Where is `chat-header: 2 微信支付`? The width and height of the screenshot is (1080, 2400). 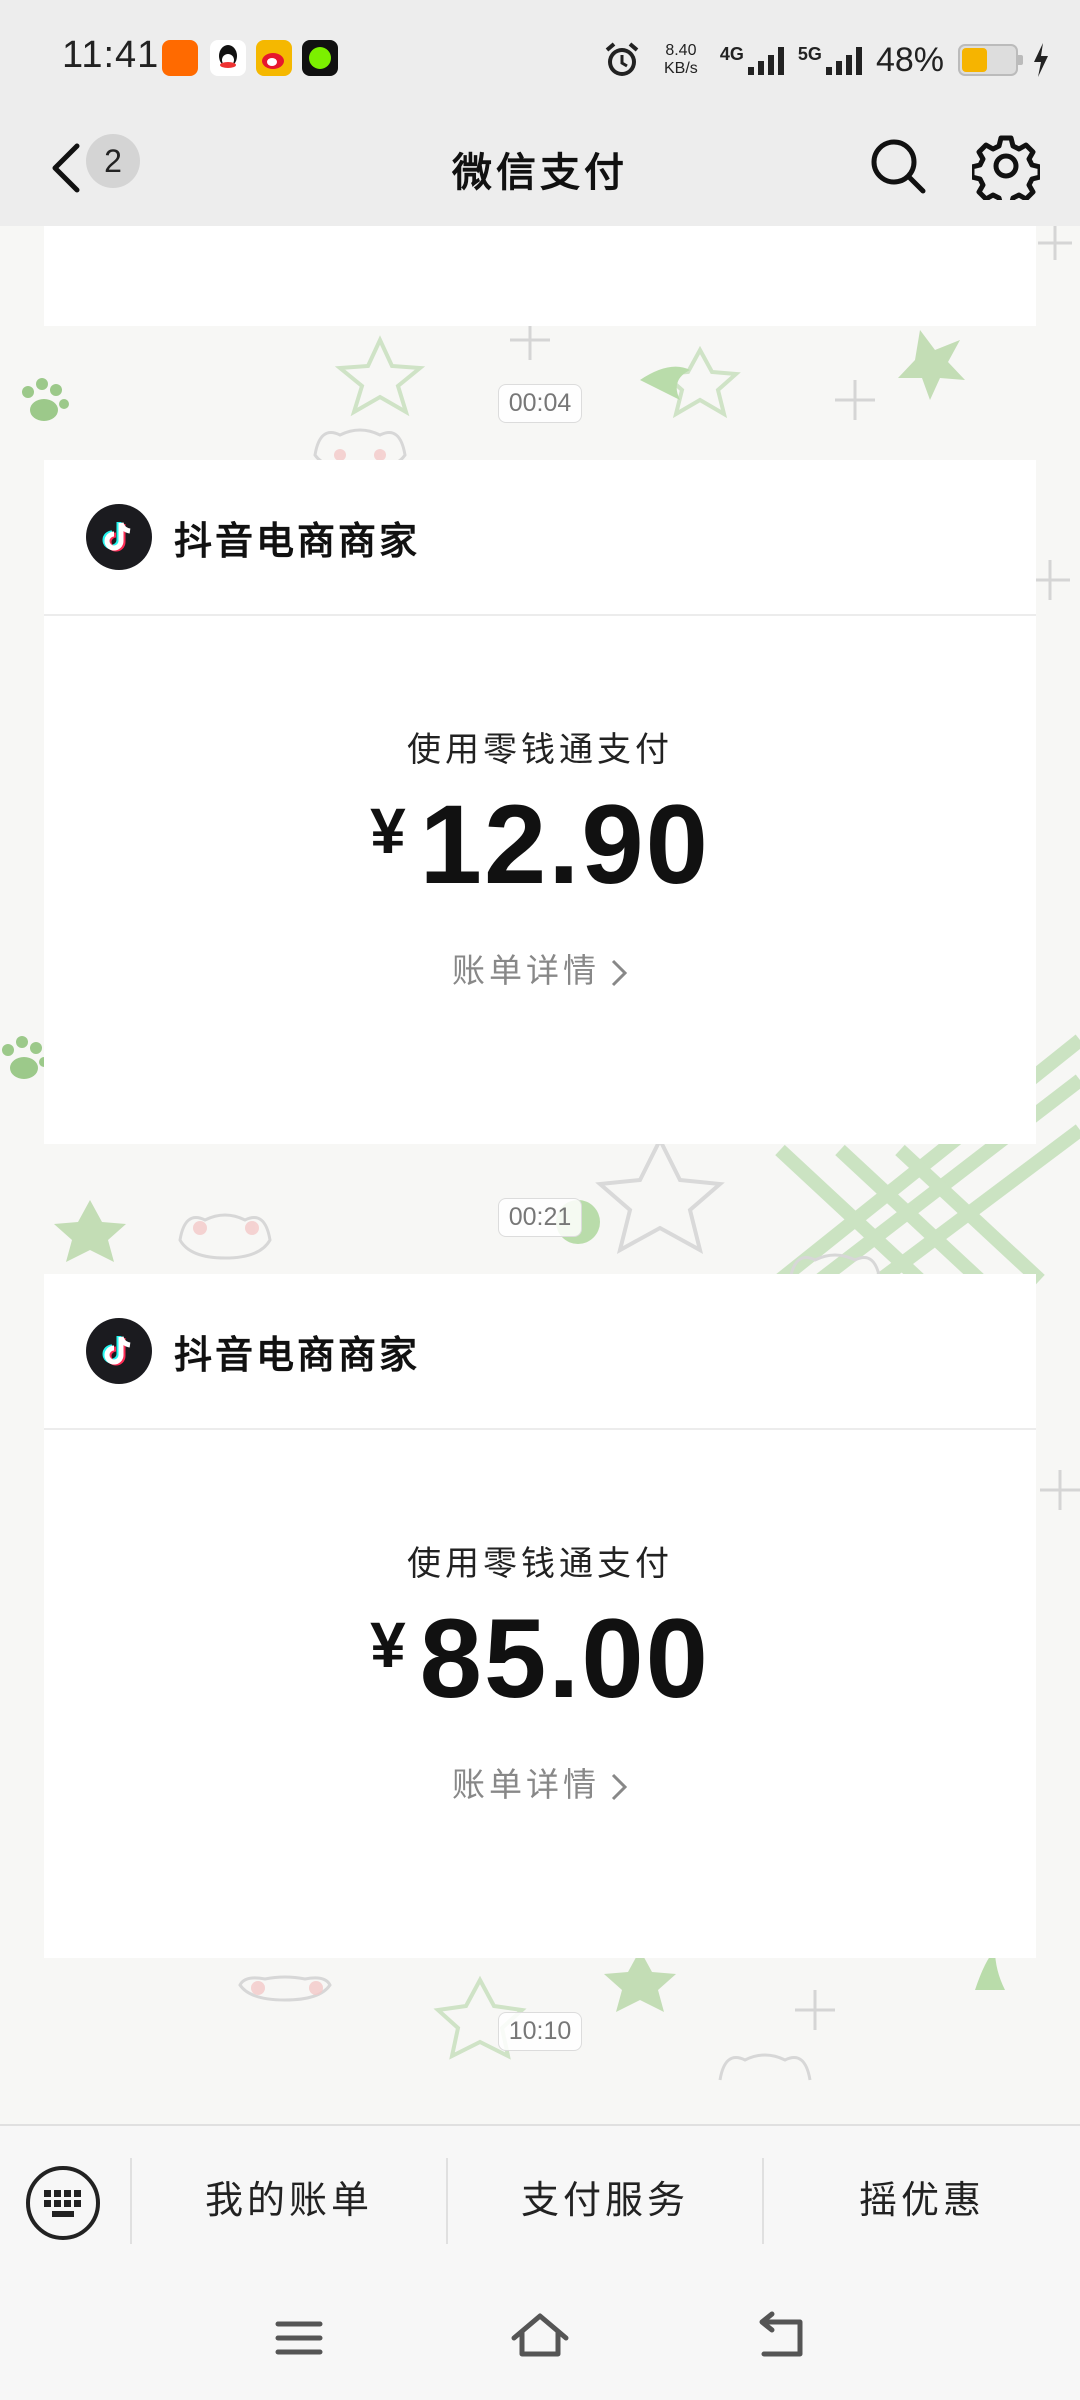
chat-header: 2 微信支付 is located at coordinates (540, 168).